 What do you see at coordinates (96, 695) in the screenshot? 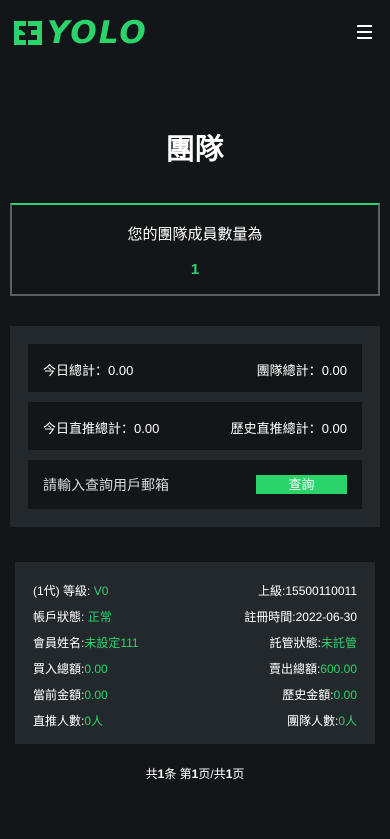
I see `member-current-amount: 0.00` at bounding box center [96, 695].